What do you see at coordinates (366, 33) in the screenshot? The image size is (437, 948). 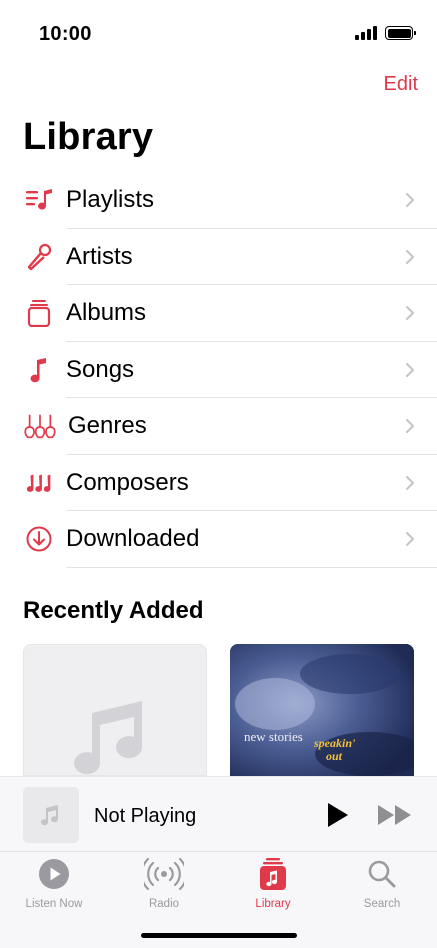 I see `cellular-signal-icon` at bounding box center [366, 33].